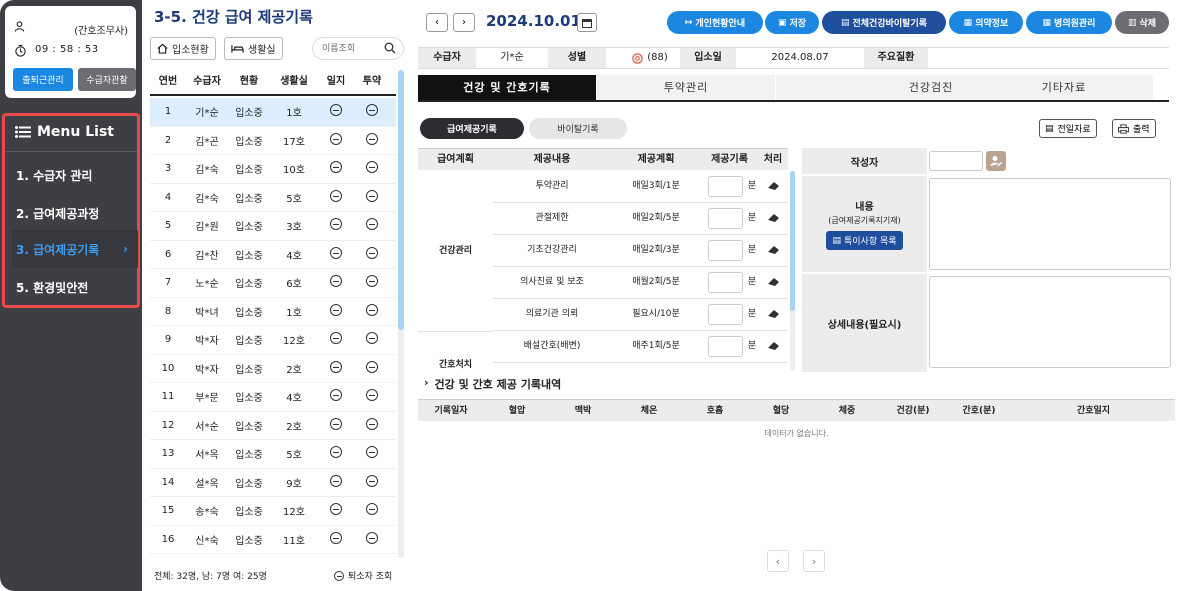 The image size is (1178, 591). Describe the element at coordinates (1069, 22) in the screenshot. I see `hospital-manage-button: ▦ 병의원관리` at that location.